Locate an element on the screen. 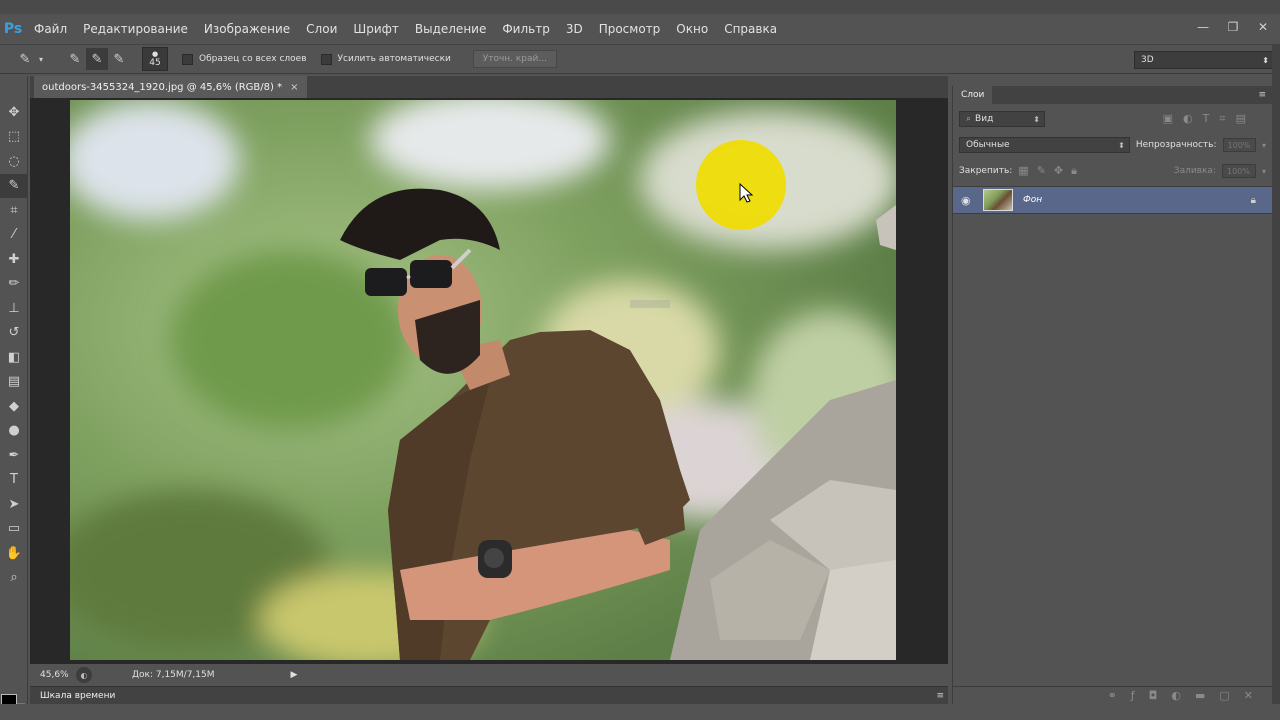 This screenshot has height=720, width=1280. preset-dropdown-icon: ▾ is located at coordinates (41, 59).